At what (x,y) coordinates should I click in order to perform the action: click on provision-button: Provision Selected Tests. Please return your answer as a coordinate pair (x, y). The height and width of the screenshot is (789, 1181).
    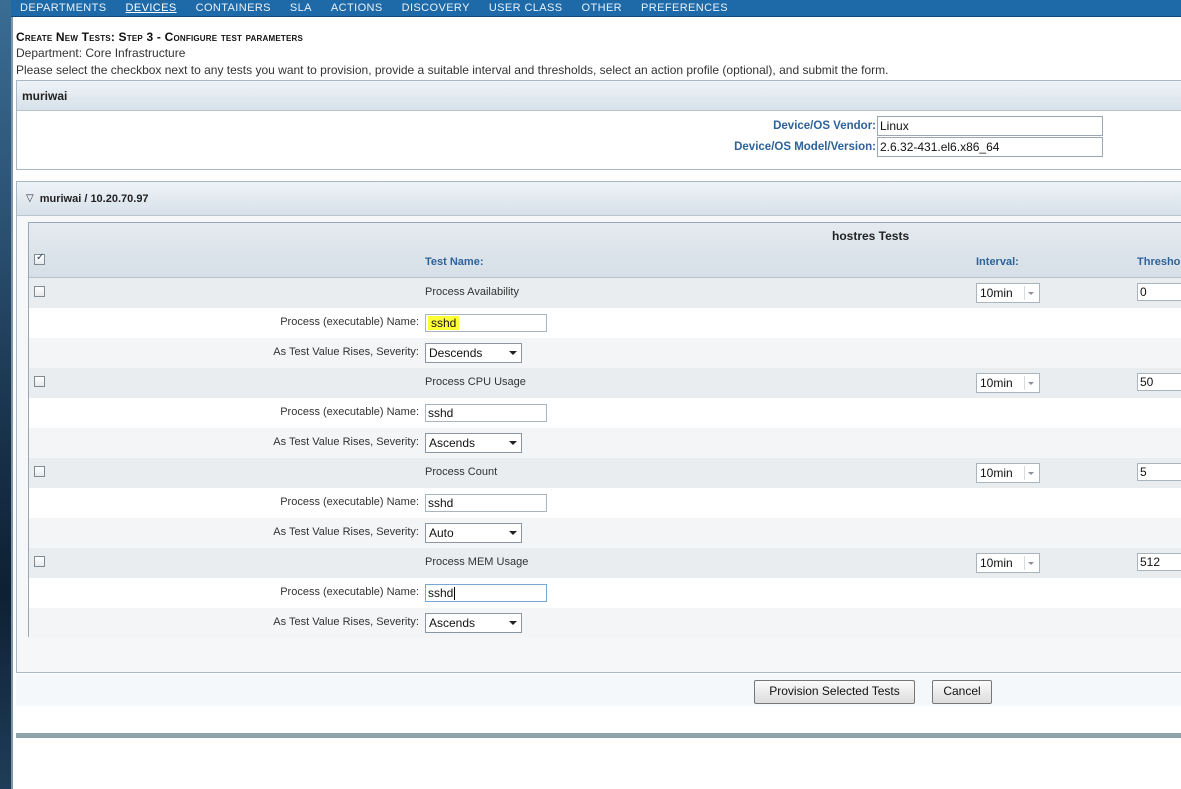
    Looking at the image, I should click on (834, 692).